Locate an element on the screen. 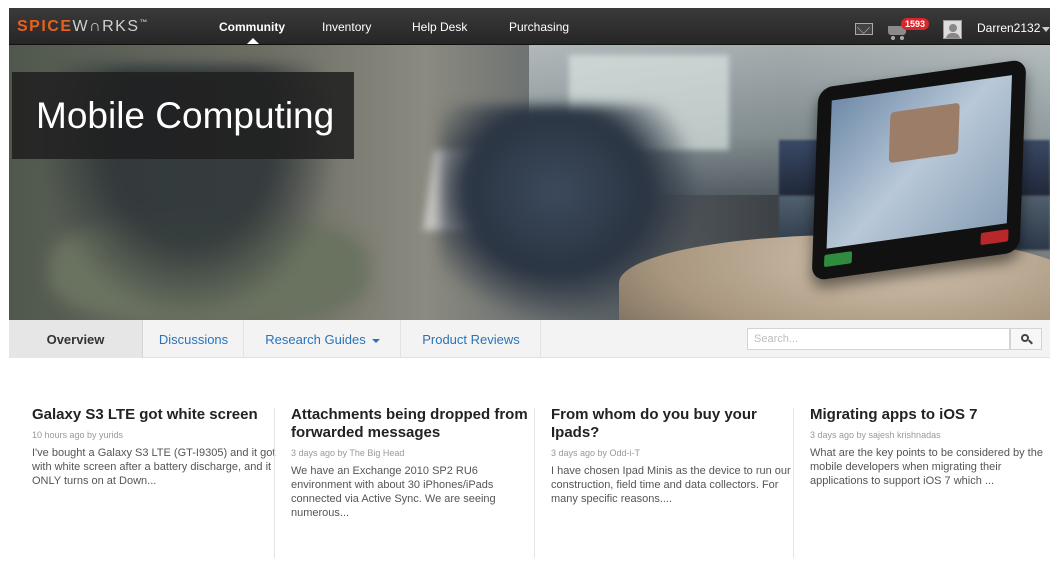  search-input is located at coordinates (878, 339).